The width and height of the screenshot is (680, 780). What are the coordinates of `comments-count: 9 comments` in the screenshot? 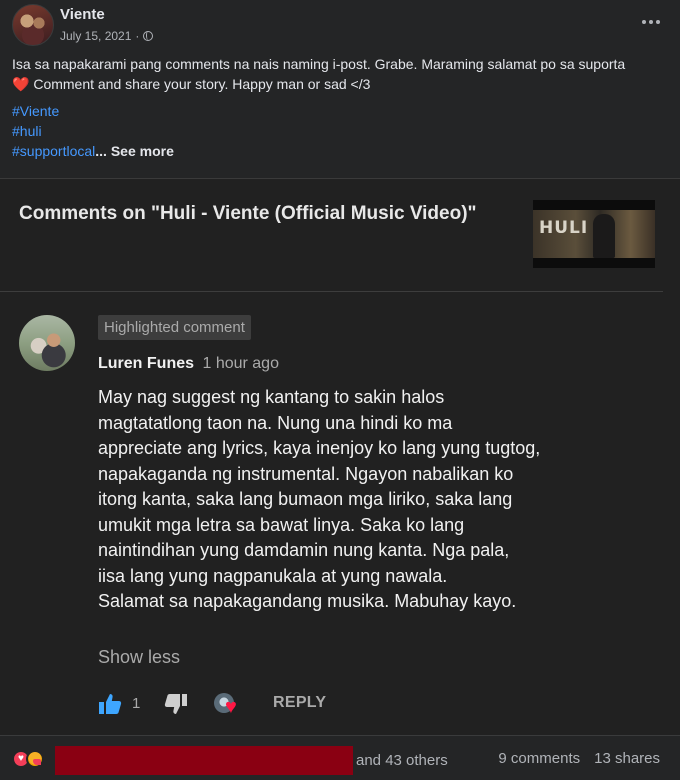 It's located at (539, 758).